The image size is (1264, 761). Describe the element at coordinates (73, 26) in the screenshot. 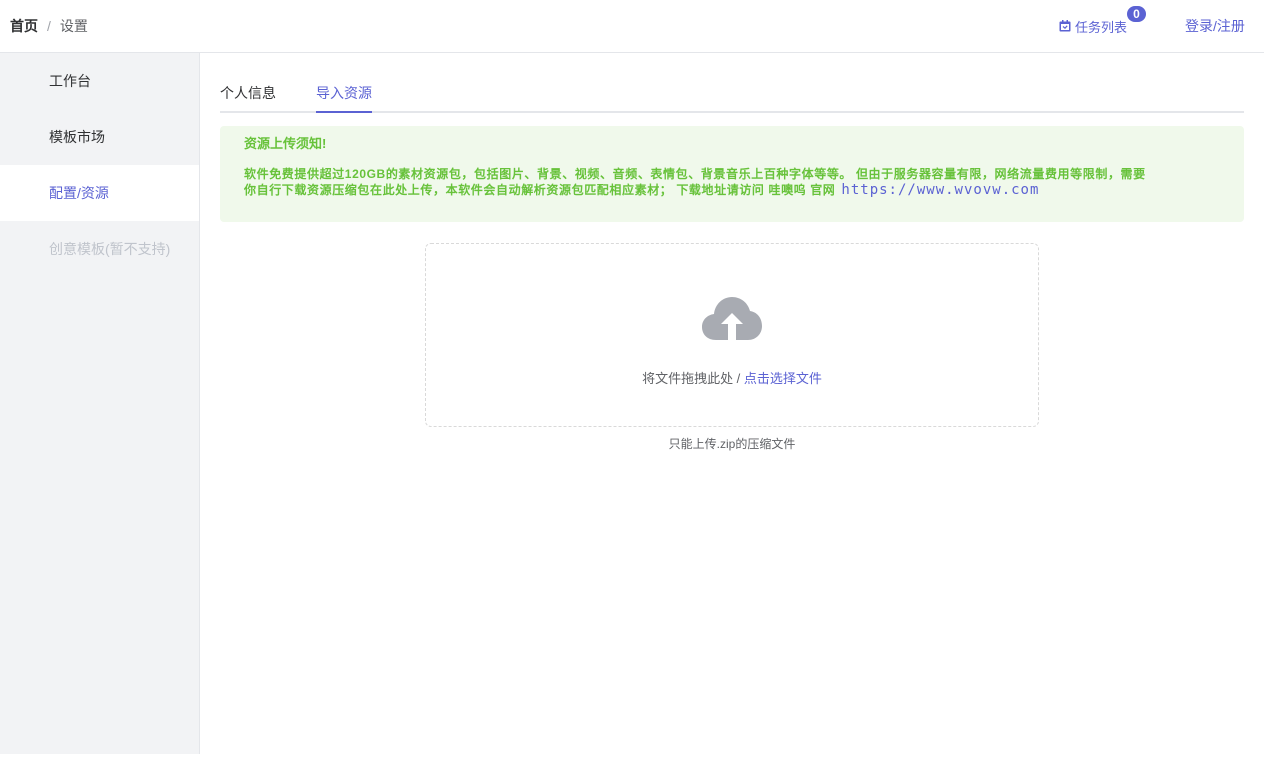

I see `breadcrumb-current: 设置` at that location.